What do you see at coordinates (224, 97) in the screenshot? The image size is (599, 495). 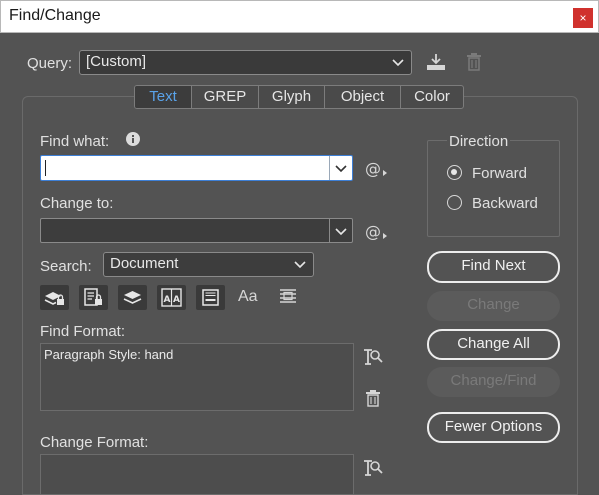 I see `tab-grep: GREP` at bounding box center [224, 97].